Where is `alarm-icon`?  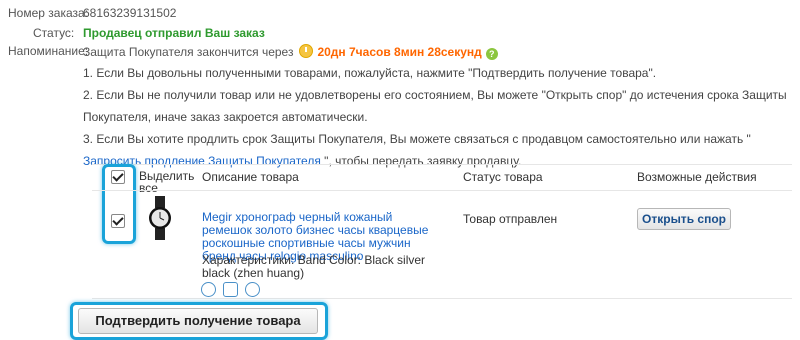
alarm-icon is located at coordinates (208, 289).